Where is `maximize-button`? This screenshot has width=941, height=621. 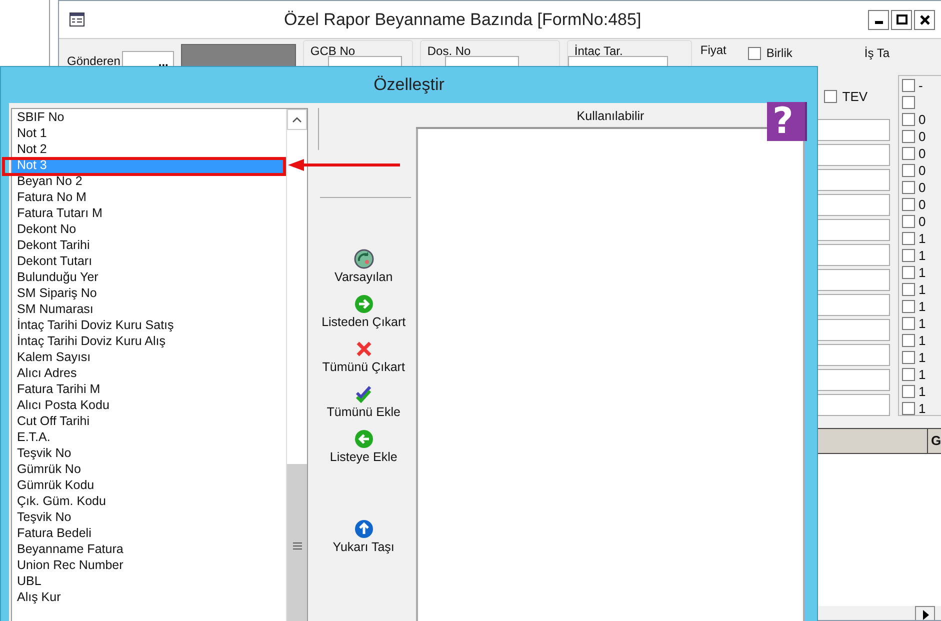
maximize-button is located at coordinates (901, 20).